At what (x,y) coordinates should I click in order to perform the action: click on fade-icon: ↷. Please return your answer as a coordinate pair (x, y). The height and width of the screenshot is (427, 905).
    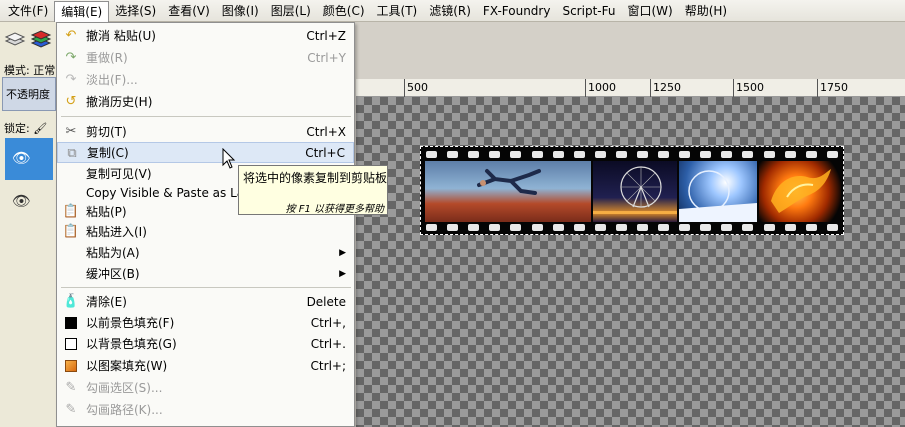
    Looking at the image, I should click on (71, 79).